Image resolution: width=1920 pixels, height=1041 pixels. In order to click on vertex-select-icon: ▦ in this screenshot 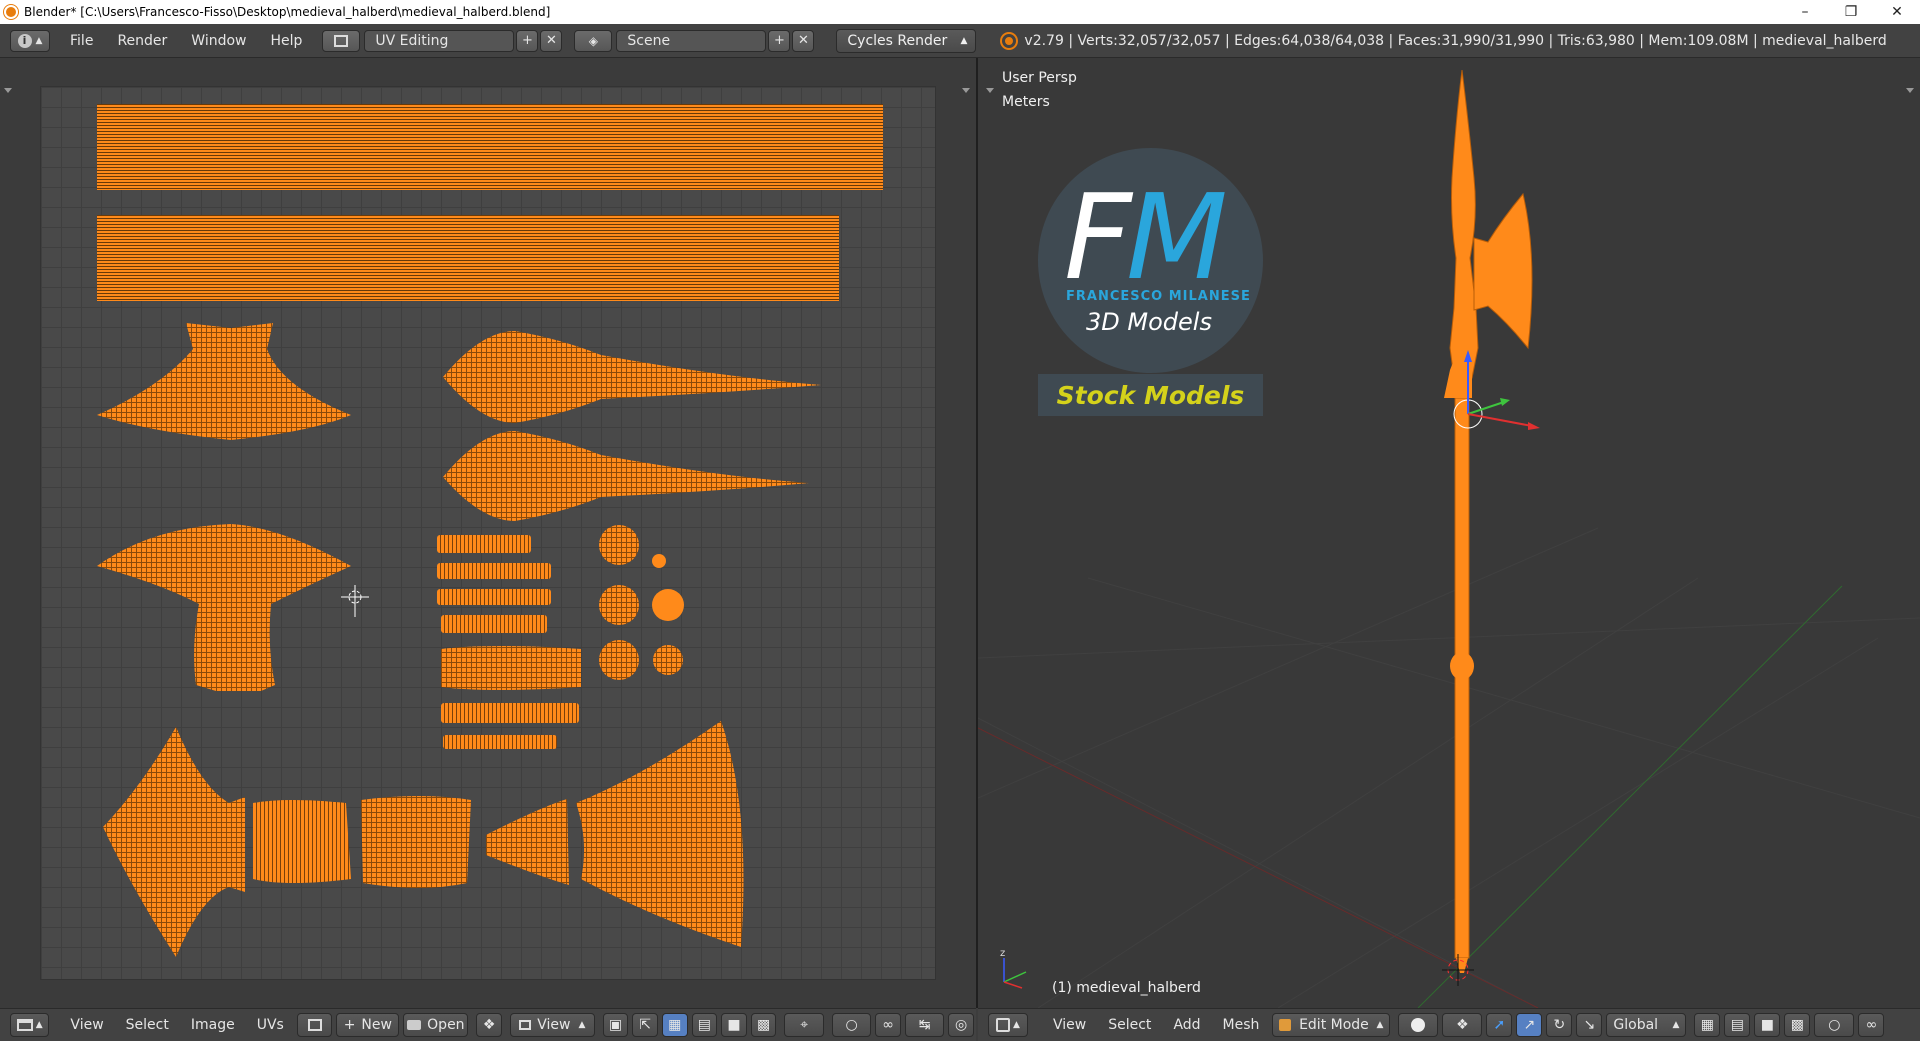, I will do `click(675, 1025)`.